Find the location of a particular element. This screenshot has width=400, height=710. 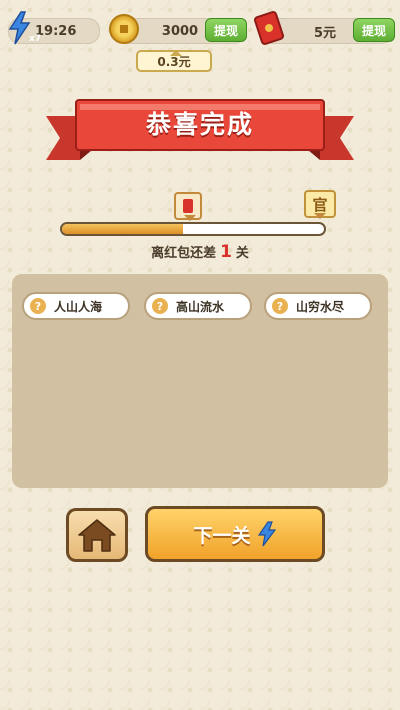

answer-chip: ? 人山人海 is located at coordinates (76, 306).